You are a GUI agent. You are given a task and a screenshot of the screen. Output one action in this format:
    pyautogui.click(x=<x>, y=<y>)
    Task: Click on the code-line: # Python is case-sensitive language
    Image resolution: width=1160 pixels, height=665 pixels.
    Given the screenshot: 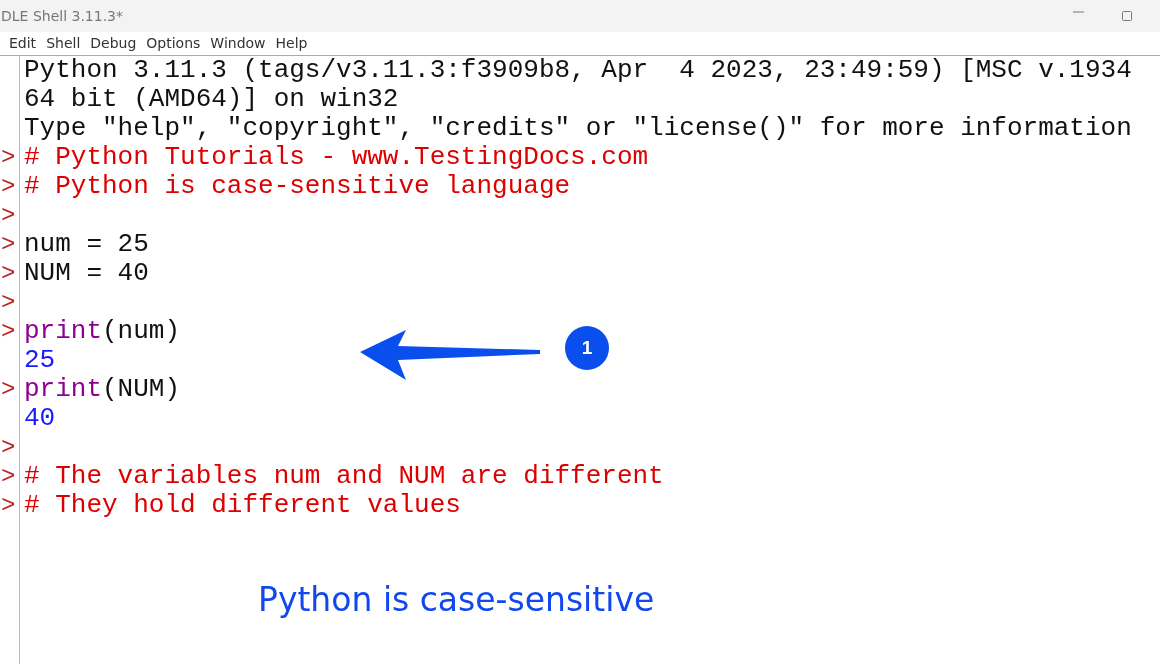 What is the action you would take?
    pyautogui.click(x=297, y=186)
    